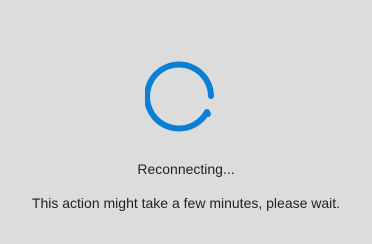 The height and width of the screenshot is (244, 372). What do you see at coordinates (208, 114) in the screenshot?
I see `spinner-dot` at bounding box center [208, 114].